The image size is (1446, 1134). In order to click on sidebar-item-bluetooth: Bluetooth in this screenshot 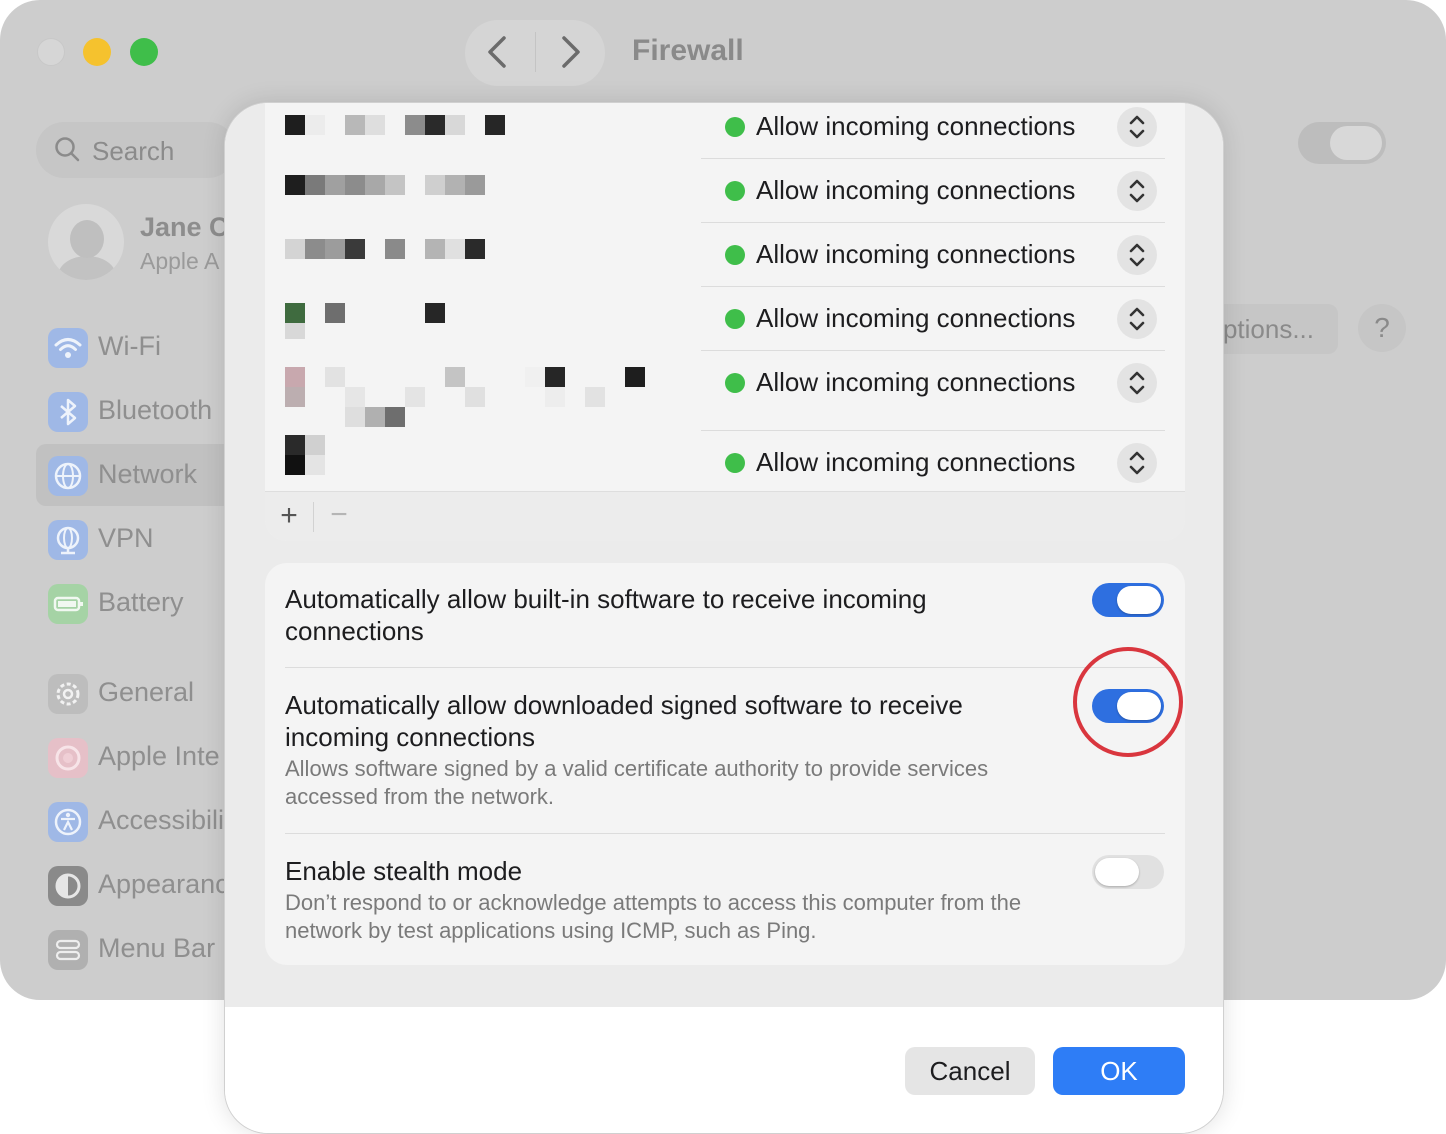, I will do `click(136, 411)`.